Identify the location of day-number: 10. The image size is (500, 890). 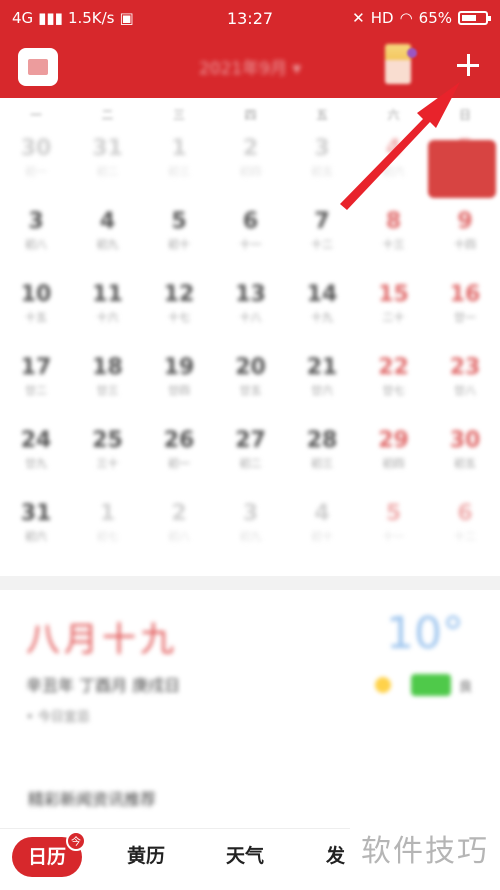
(36, 294).